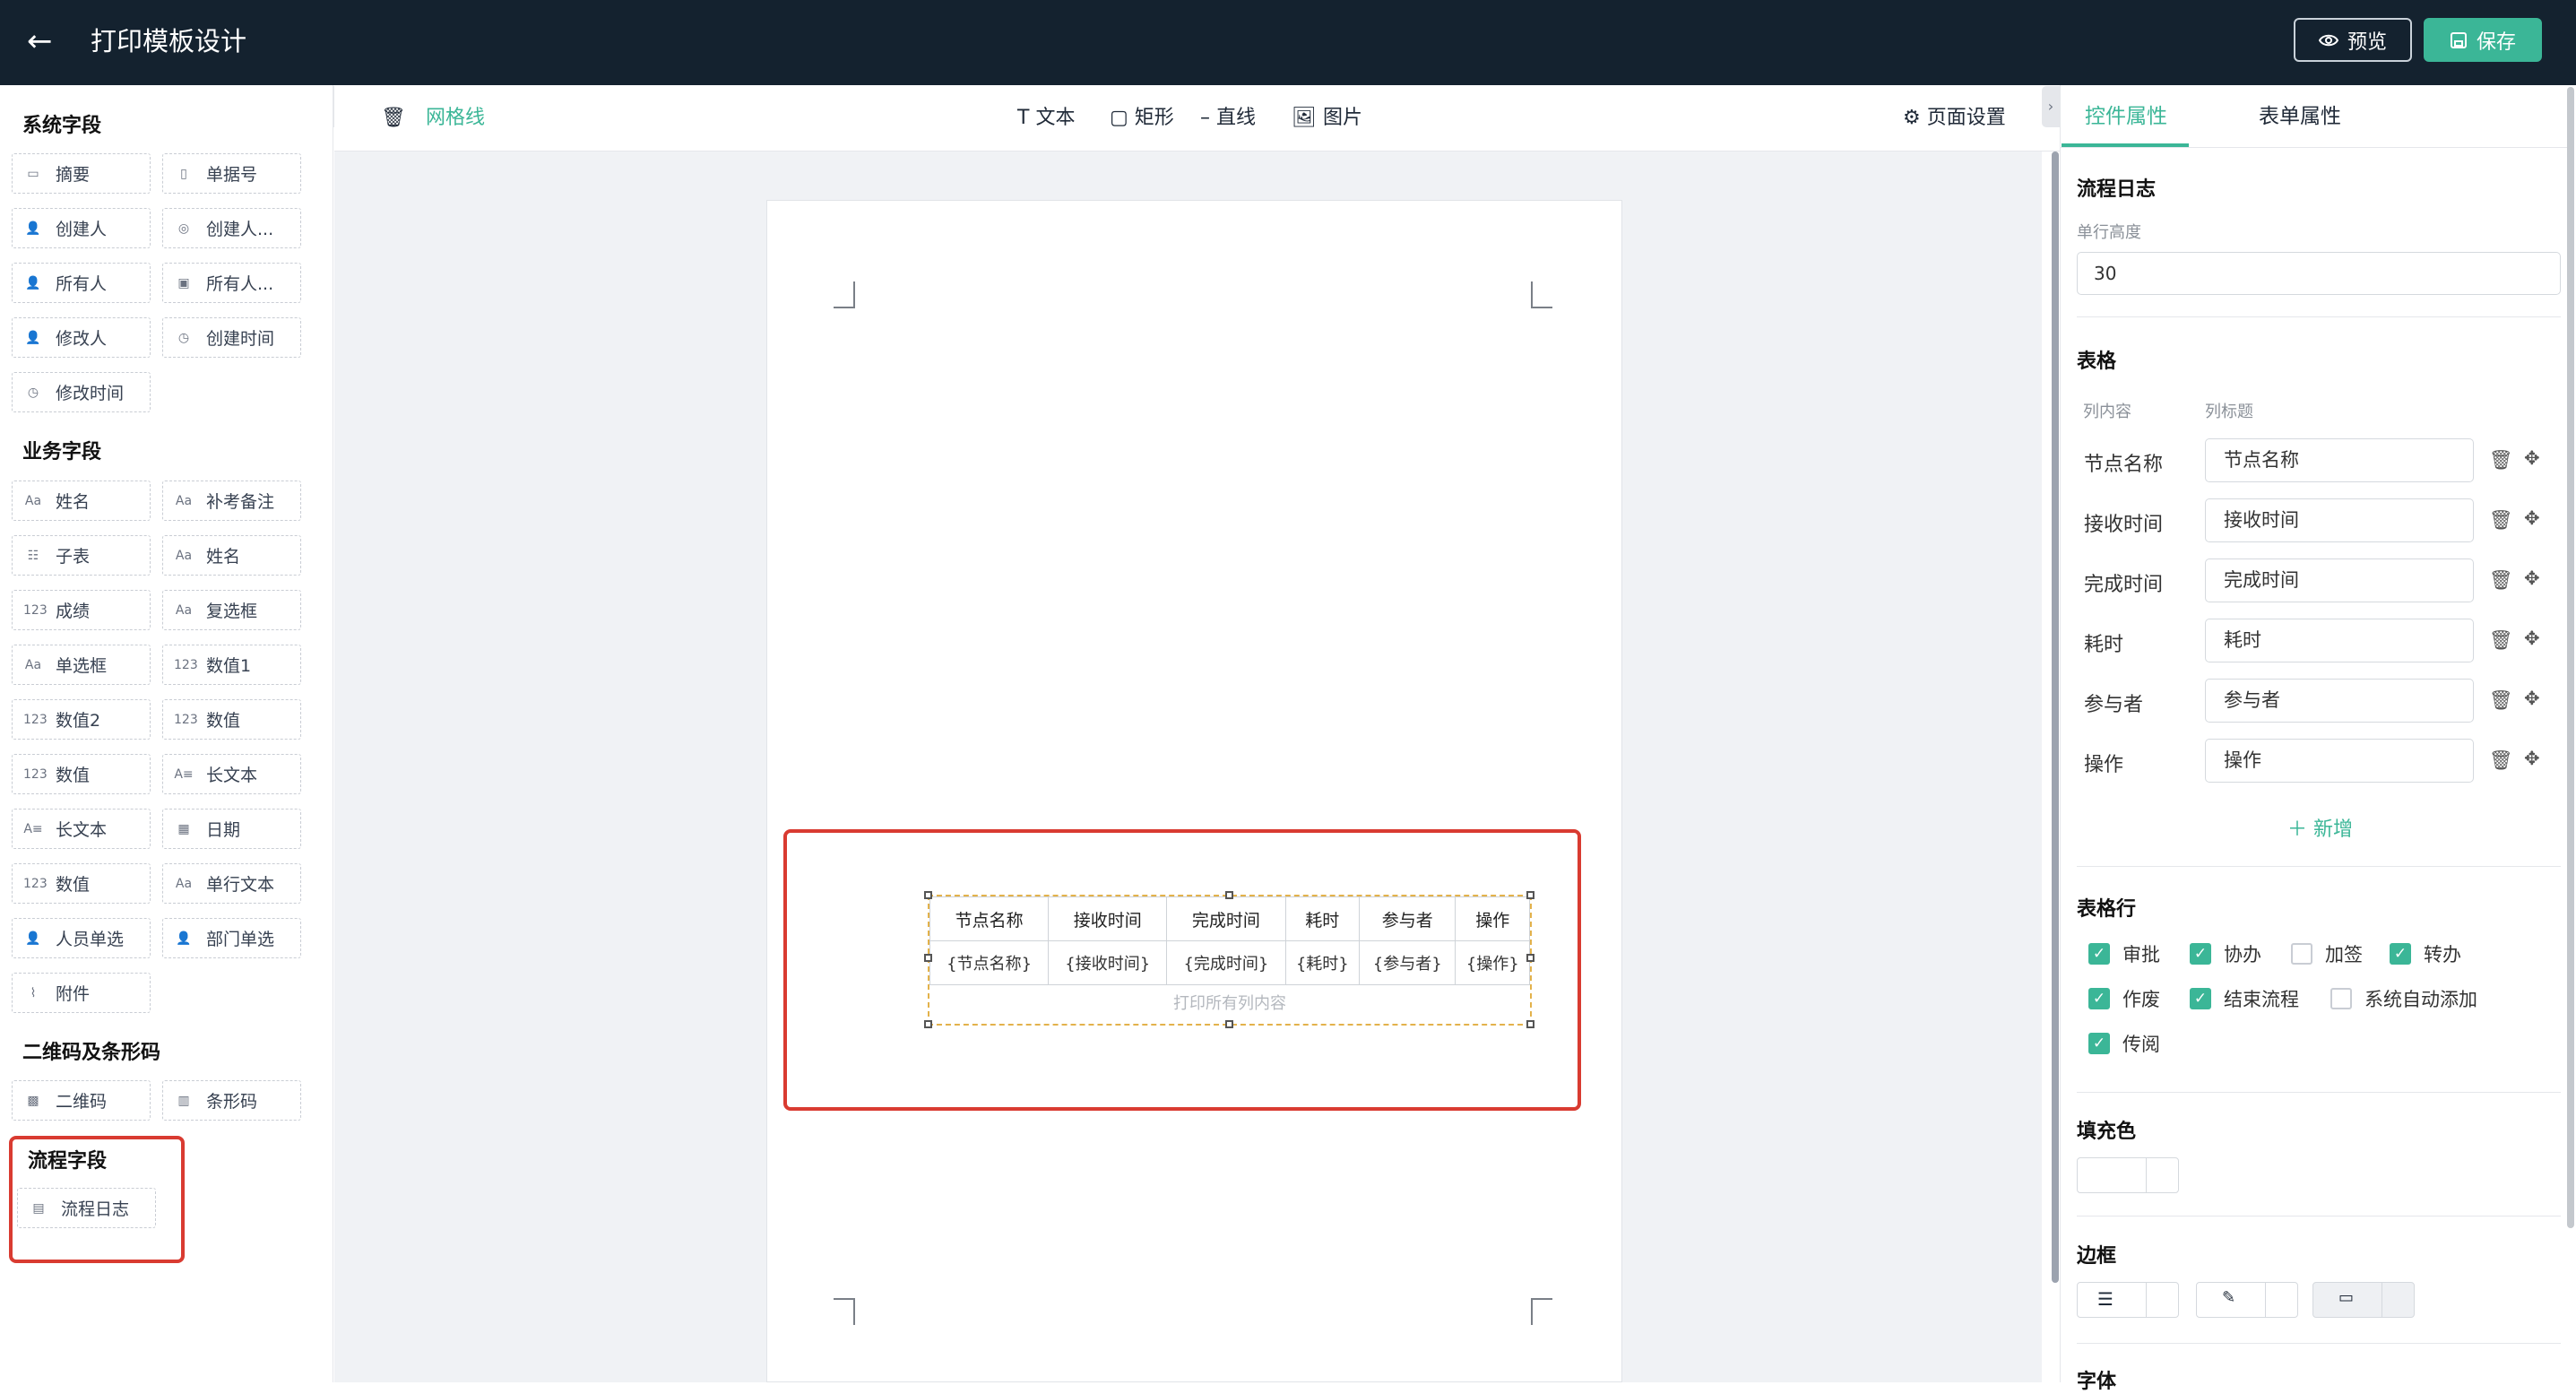  Describe the element at coordinates (2244, 998) in the screenshot. I see `row-type-checkbox: ✓ 结束流程` at that location.